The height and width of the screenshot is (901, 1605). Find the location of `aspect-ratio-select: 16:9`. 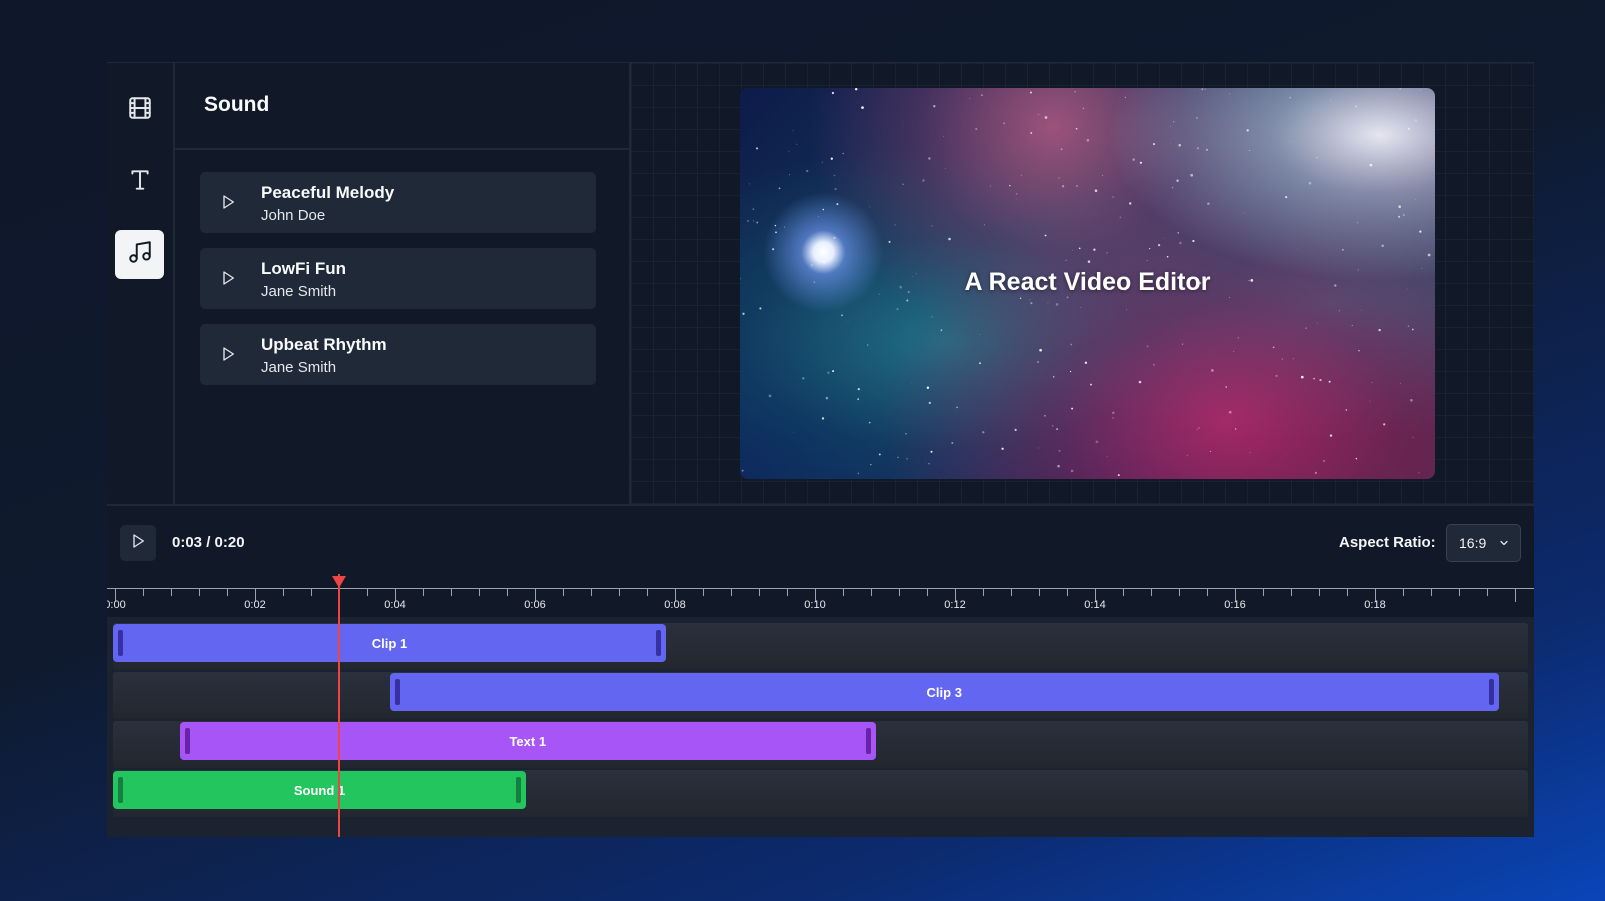

aspect-ratio-select: 16:9 is located at coordinates (1483, 543).